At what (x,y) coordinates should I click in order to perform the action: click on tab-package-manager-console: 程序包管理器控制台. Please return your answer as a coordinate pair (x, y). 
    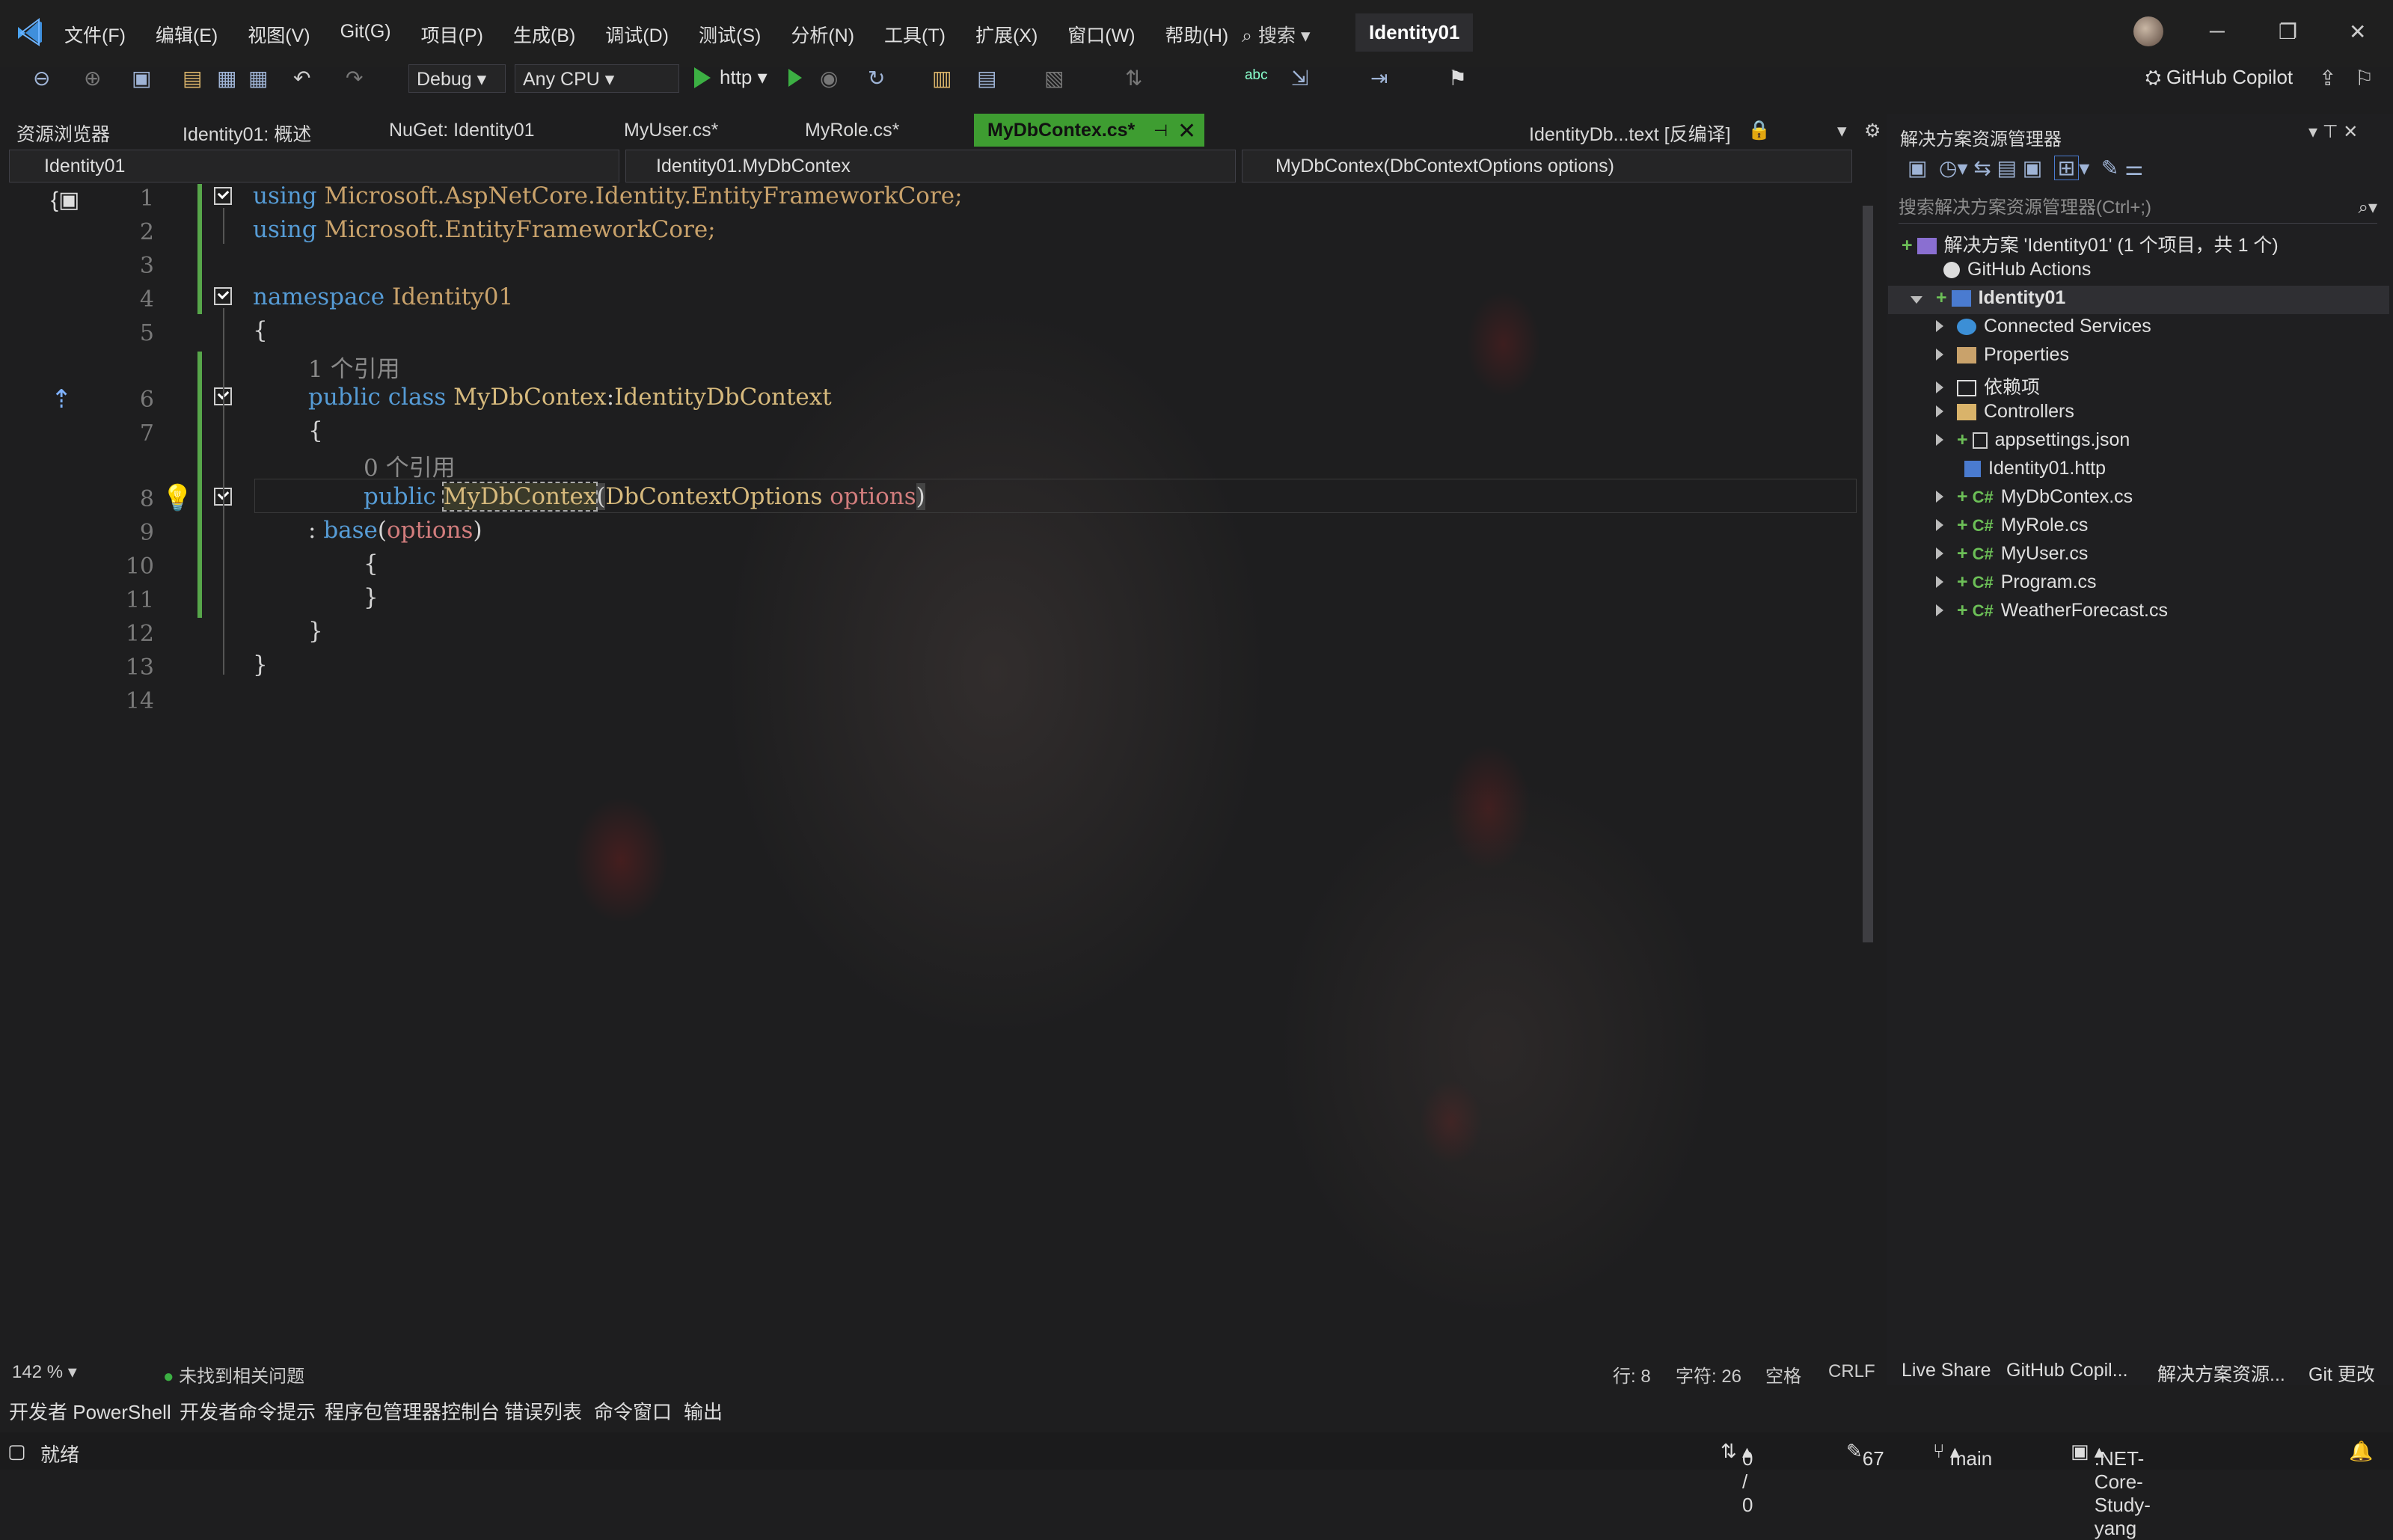
    Looking at the image, I should click on (412, 1411).